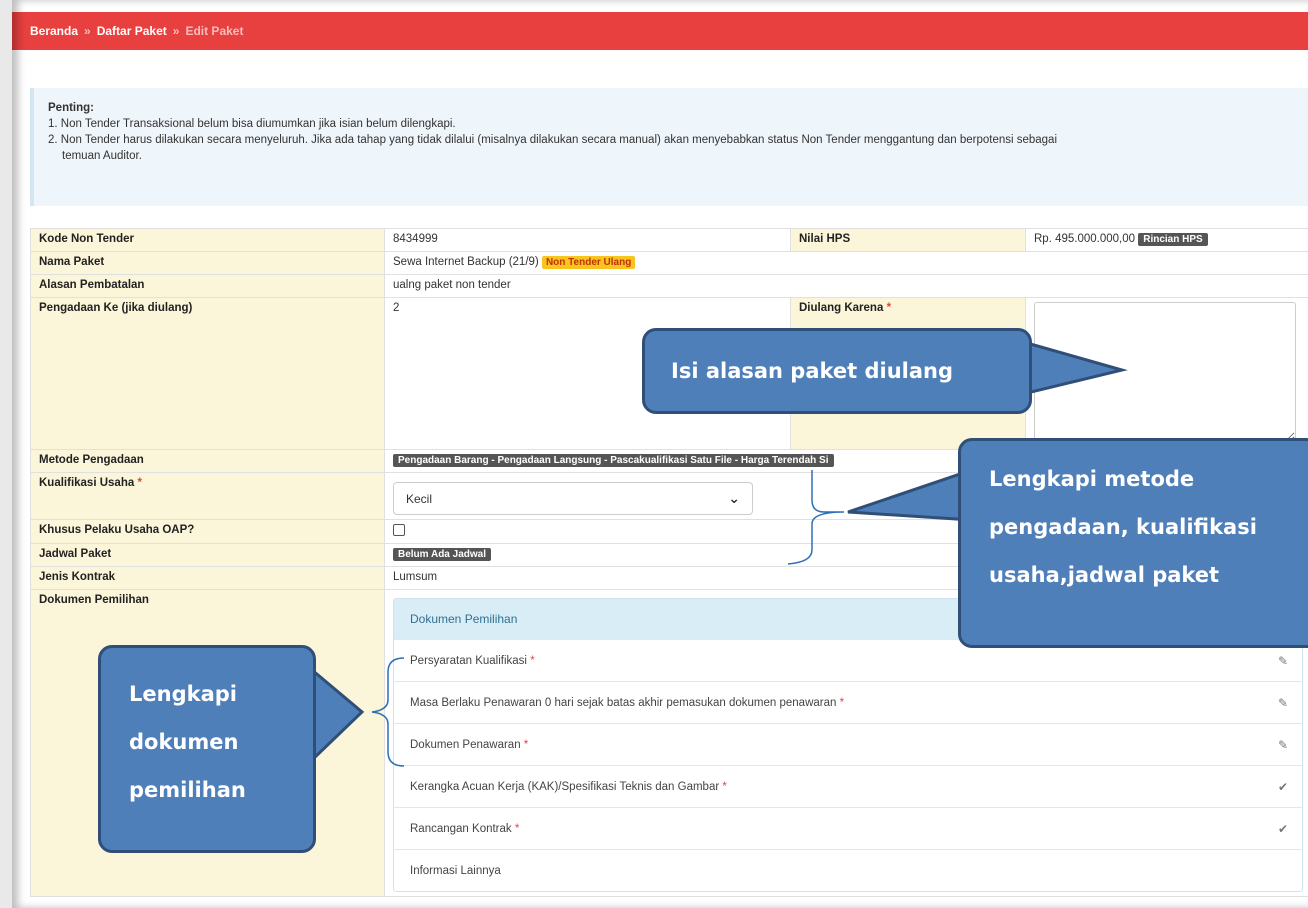 This screenshot has height=908, width=1308. What do you see at coordinates (848, 828) in the screenshot?
I see `doc-item-rancangan-kontrak: Rancangan Kontrak * ✔` at bounding box center [848, 828].